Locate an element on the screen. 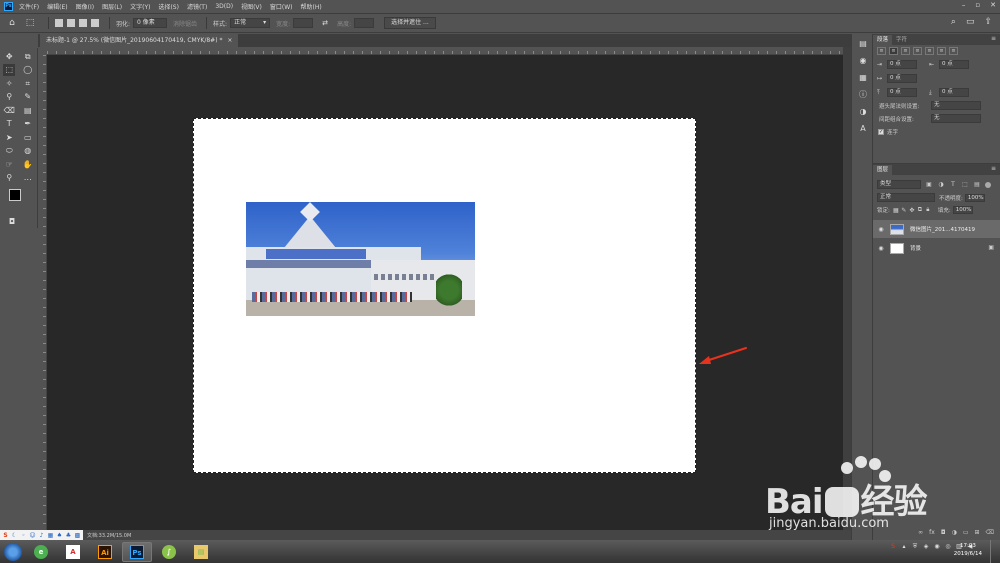 The width and height of the screenshot is (1000, 563). filter-shape-icon: ⬚ is located at coordinates (965, 184).